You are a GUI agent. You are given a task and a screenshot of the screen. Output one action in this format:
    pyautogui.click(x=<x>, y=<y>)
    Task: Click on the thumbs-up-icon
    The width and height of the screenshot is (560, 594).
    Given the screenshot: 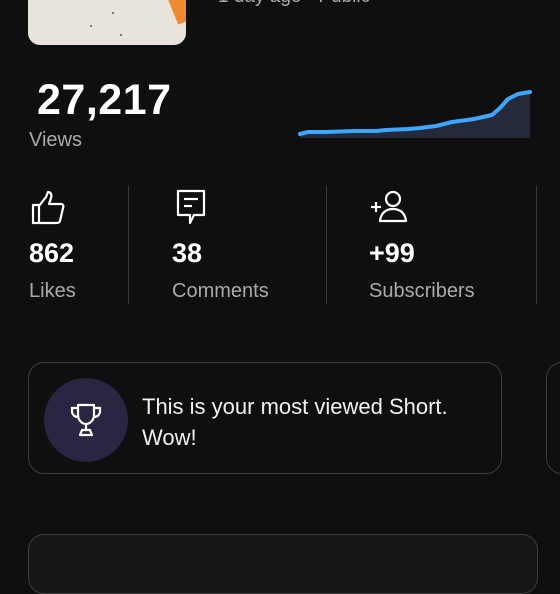 What is the action you would take?
    pyautogui.click(x=48, y=207)
    